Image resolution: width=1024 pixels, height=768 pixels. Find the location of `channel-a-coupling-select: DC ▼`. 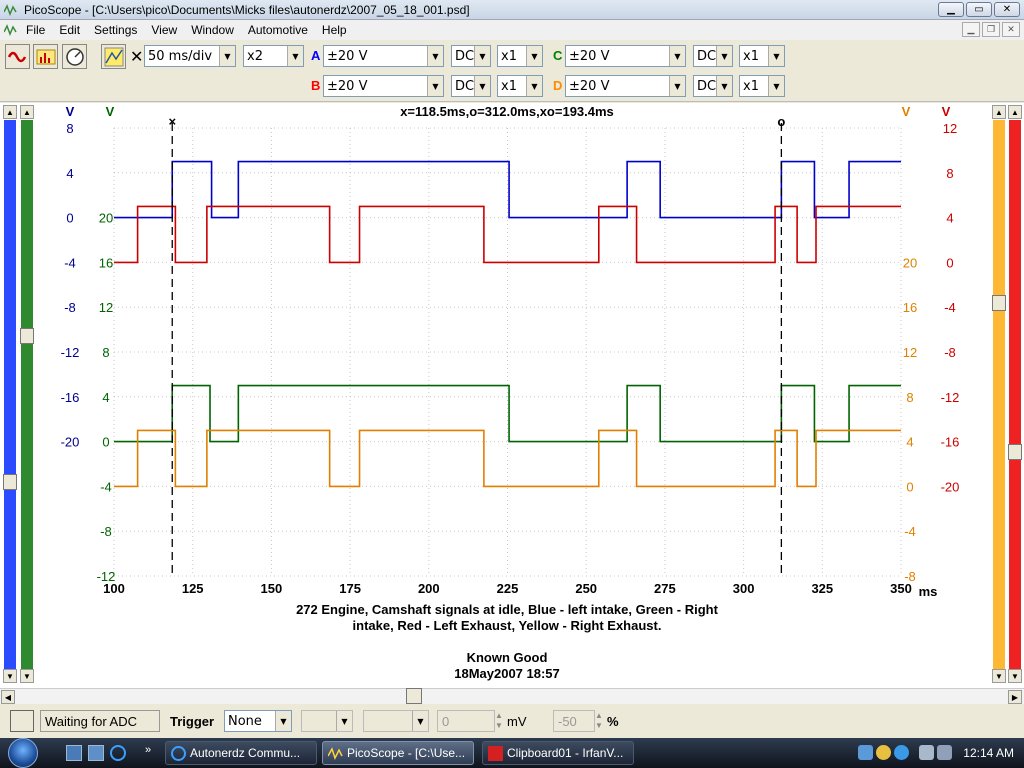

channel-a-coupling-select: DC ▼ is located at coordinates (471, 56).